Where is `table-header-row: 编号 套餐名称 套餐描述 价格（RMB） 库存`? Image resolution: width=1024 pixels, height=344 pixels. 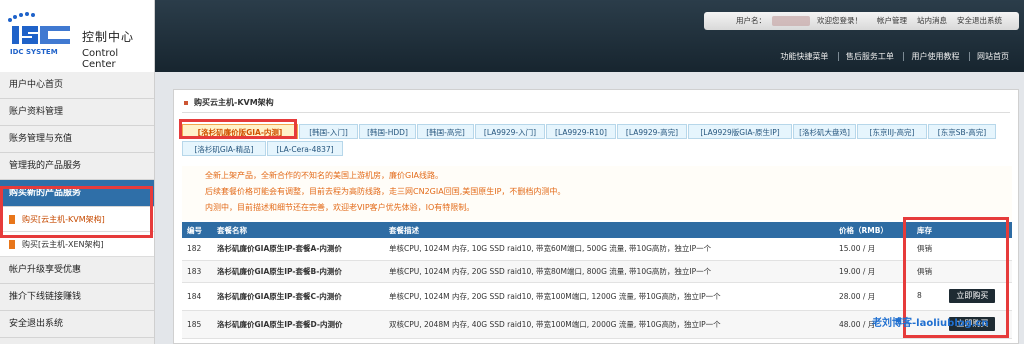
table-header-row: 编号 套餐名称 套餐描述 价格（RMB） 库存 is located at coordinates (597, 230).